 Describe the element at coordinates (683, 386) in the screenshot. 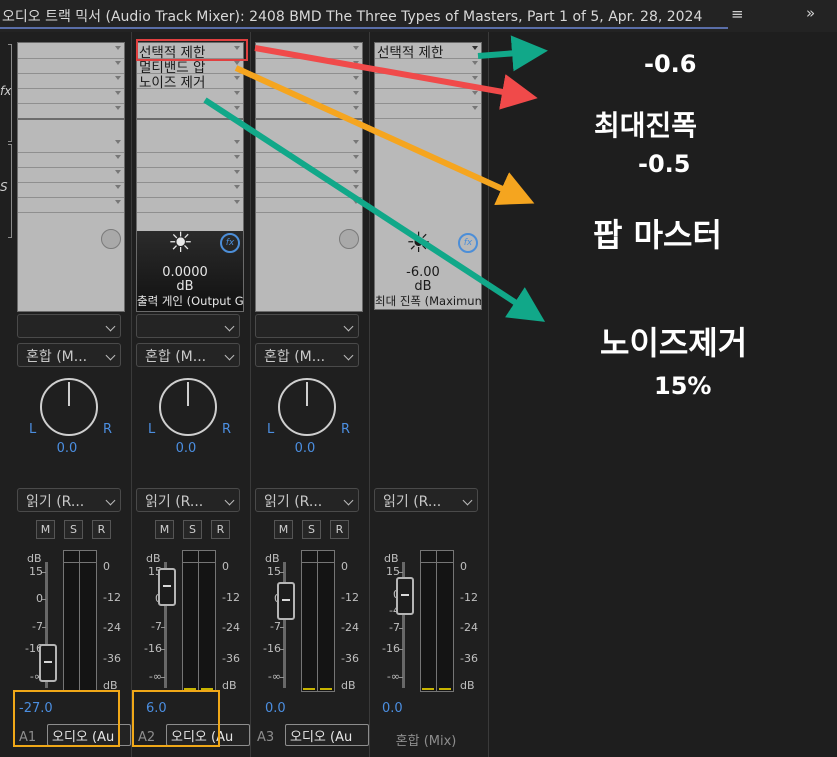

I see `annotation-label: 15%` at that location.